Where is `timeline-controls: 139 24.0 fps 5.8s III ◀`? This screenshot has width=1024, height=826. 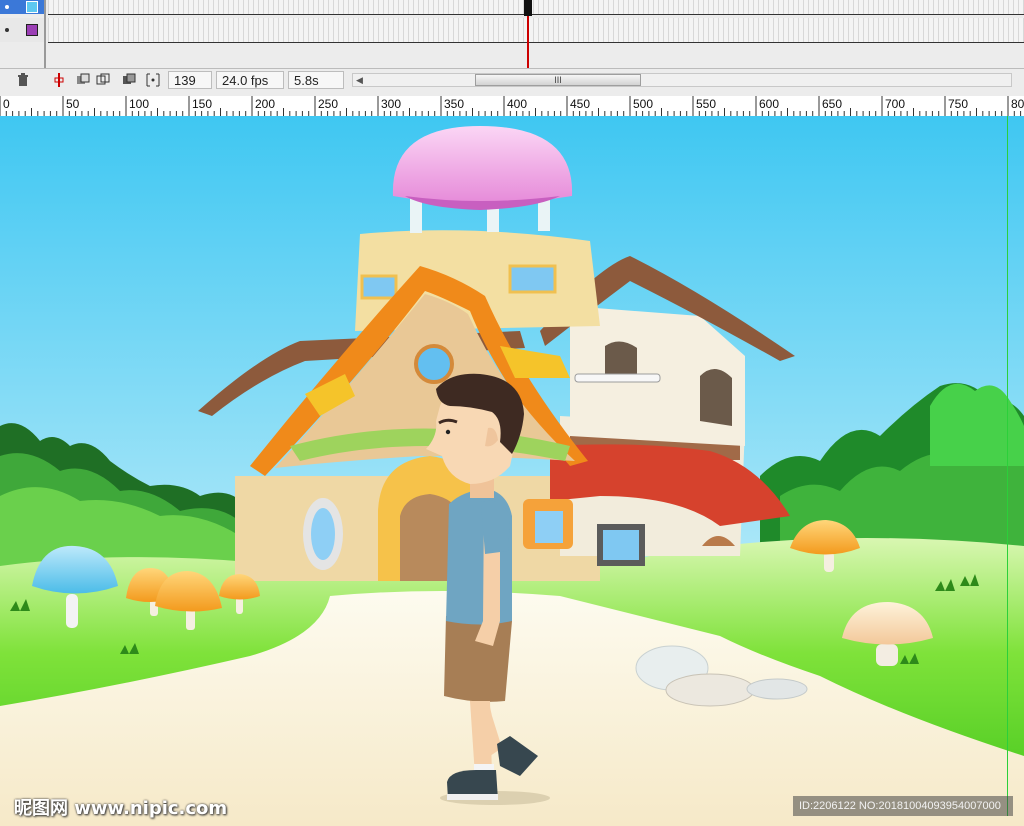 timeline-controls: 139 24.0 fps 5.8s III ◀ is located at coordinates (512, 80).